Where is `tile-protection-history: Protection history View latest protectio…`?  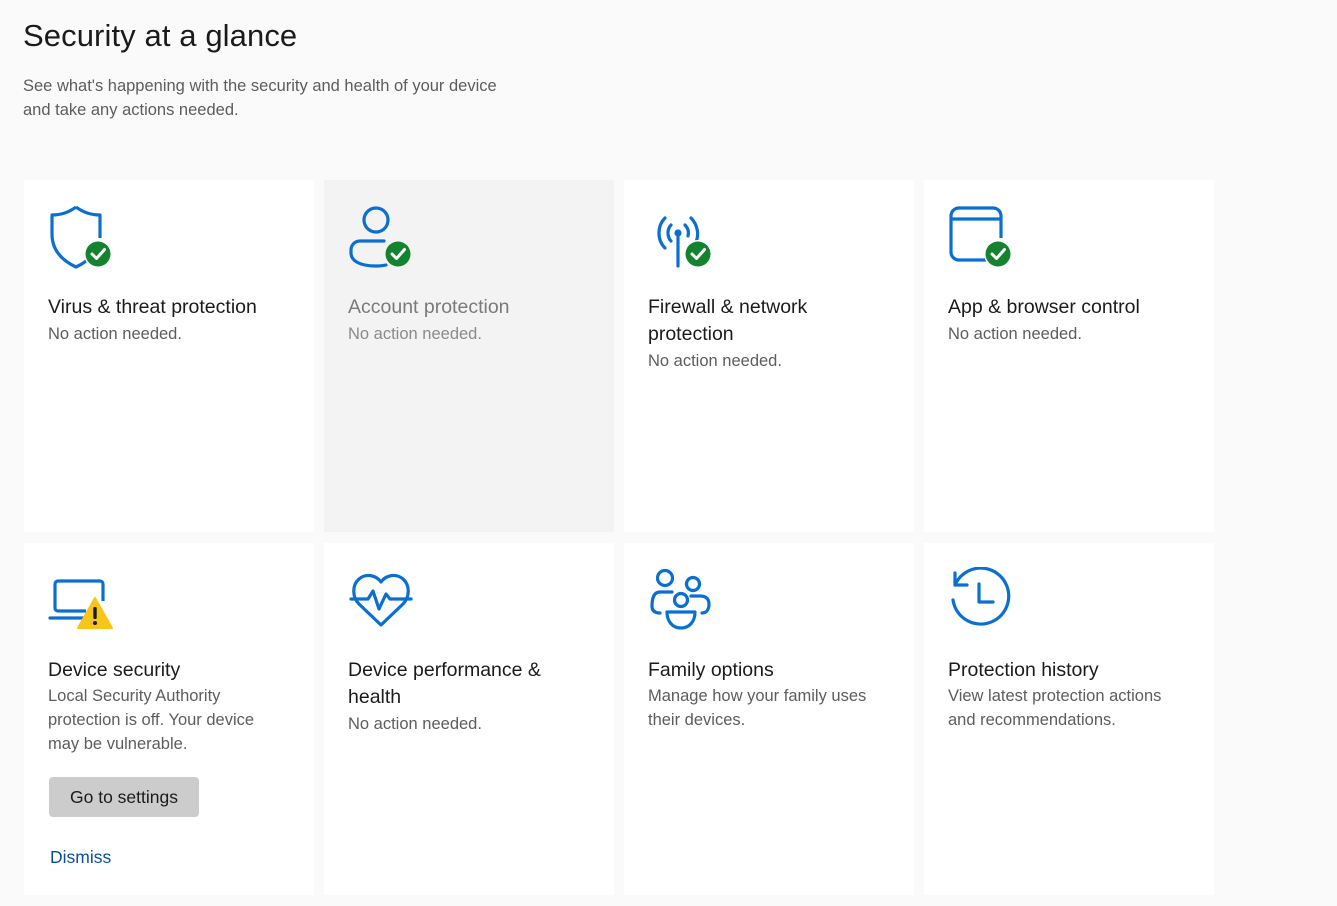
tile-protection-history: Protection history View latest protectio… is located at coordinates (1069, 719).